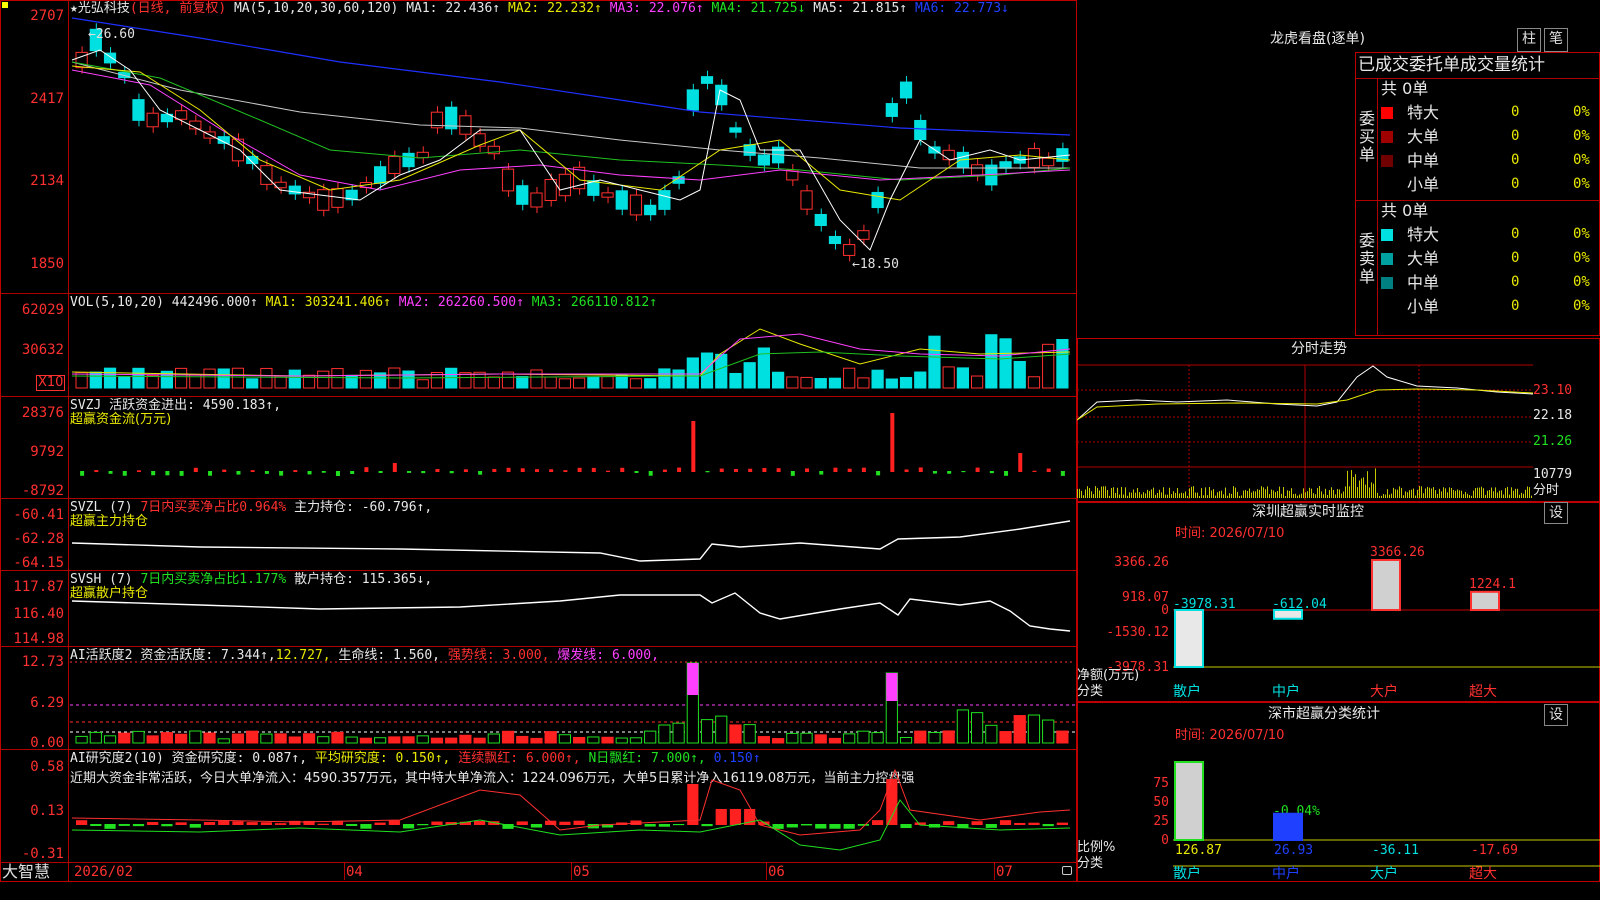 The width and height of the screenshot is (1600, 900). What do you see at coordinates (1483, 692) in the screenshot?
I see `sz-monitor-category-label: 超大` at bounding box center [1483, 692].